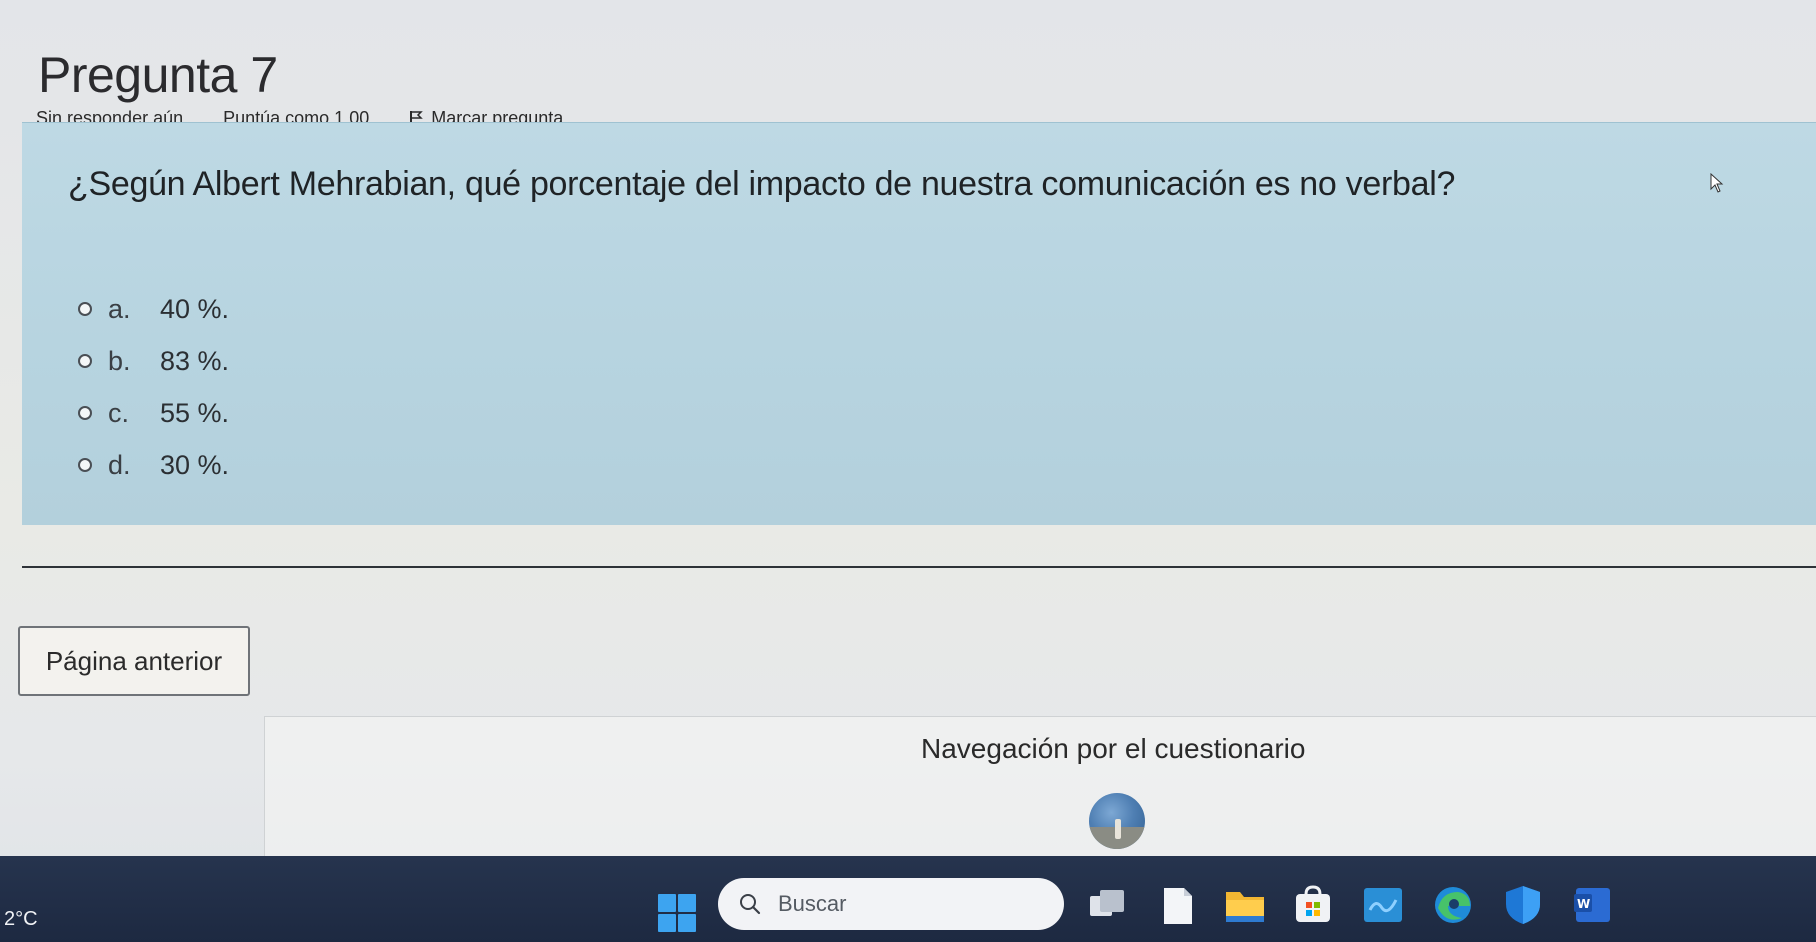 The width and height of the screenshot is (1816, 942). What do you see at coordinates (812, 903) in the screenshot?
I see `search-placeholder: Buscar` at bounding box center [812, 903].